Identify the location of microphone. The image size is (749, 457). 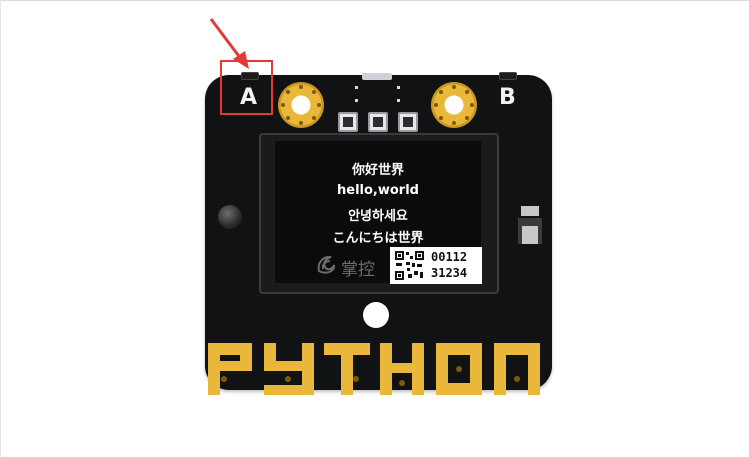
(230, 217).